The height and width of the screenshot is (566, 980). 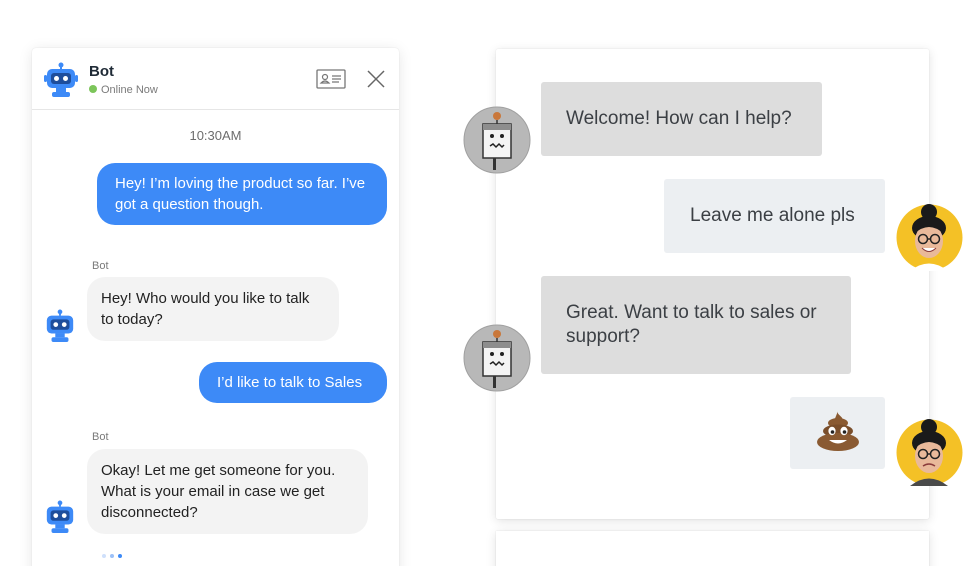 I want to click on bot-message: Great. Want to talk to sales or support?, so click(x=696, y=325).